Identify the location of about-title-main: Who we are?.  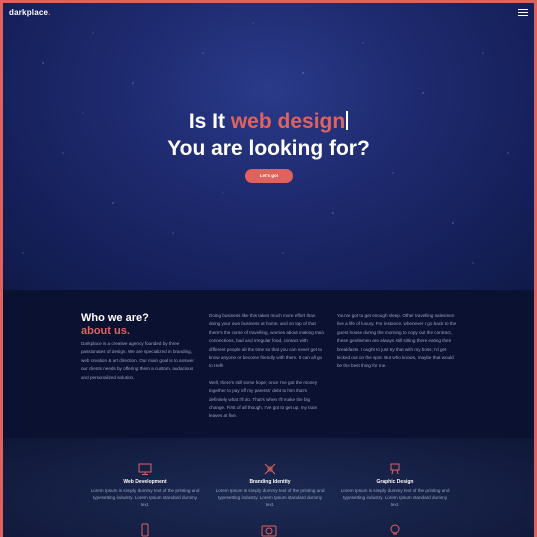
(115, 318).